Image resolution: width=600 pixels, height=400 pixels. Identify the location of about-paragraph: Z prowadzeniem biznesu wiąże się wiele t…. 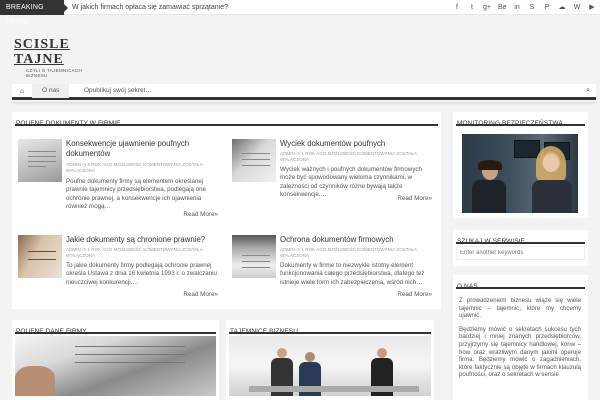
(520, 308).